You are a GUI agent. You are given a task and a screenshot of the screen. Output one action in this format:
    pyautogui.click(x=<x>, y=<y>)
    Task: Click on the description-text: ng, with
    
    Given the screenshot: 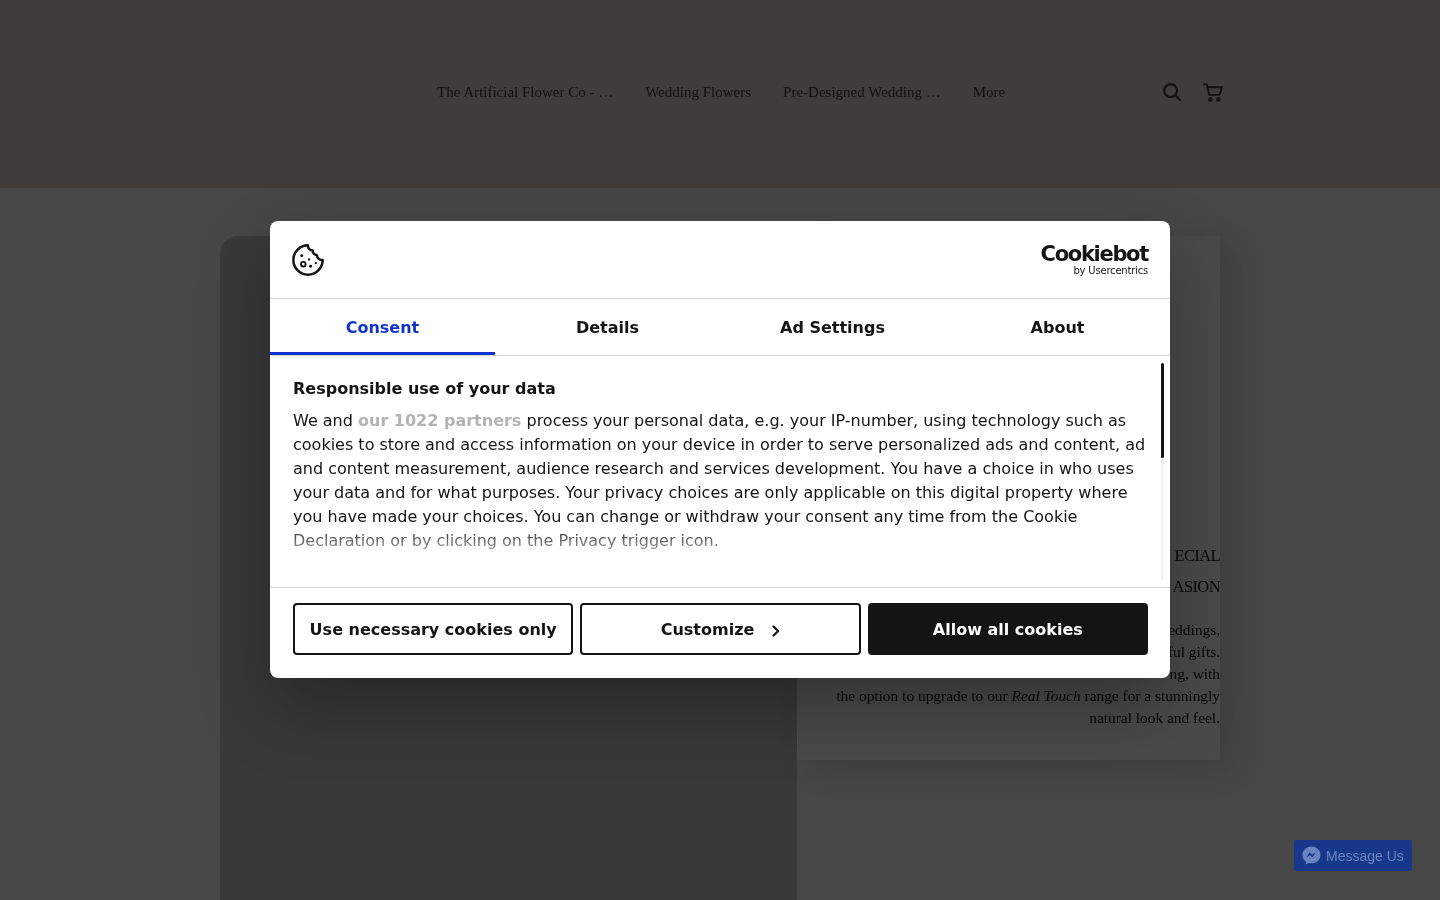 What is the action you would take?
    pyautogui.click(x=1194, y=674)
    